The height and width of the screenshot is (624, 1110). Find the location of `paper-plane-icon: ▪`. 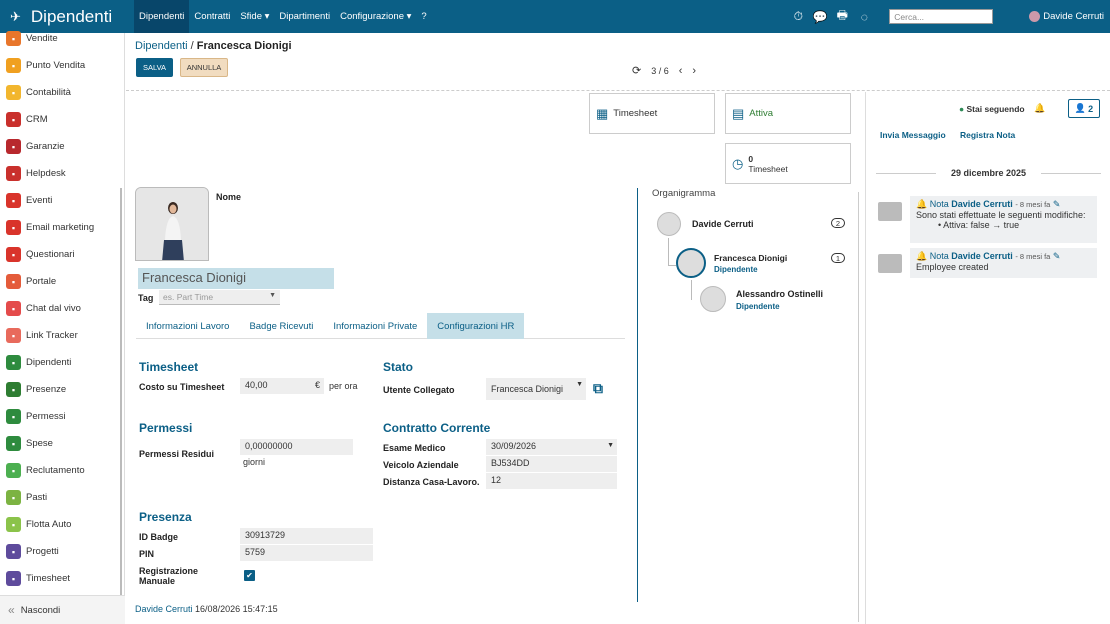

paper-plane-icon: ▪ is located at coordinates (13, 227).